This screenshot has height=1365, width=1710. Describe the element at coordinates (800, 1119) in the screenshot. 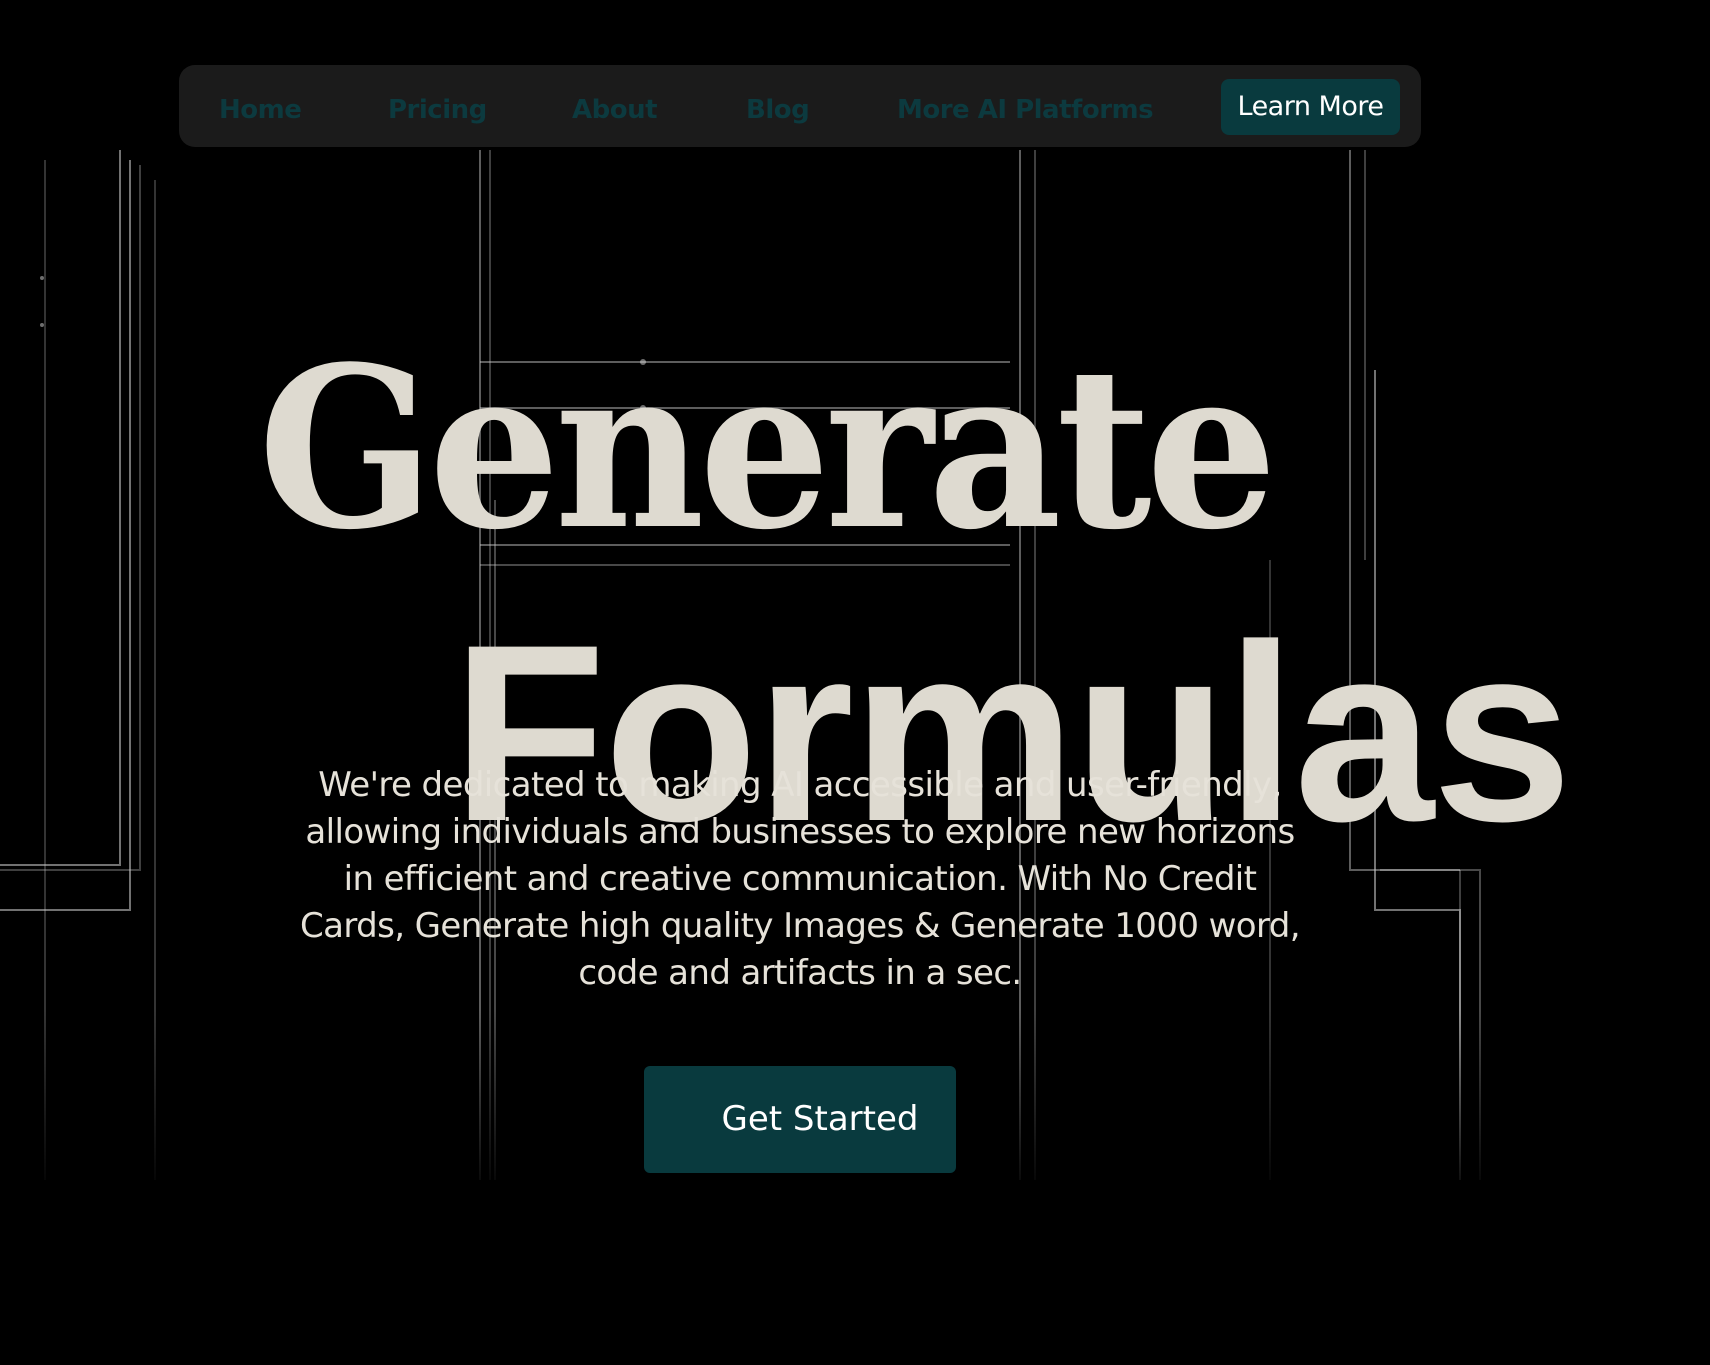

I see `get-started-button: Get Started` at that location.